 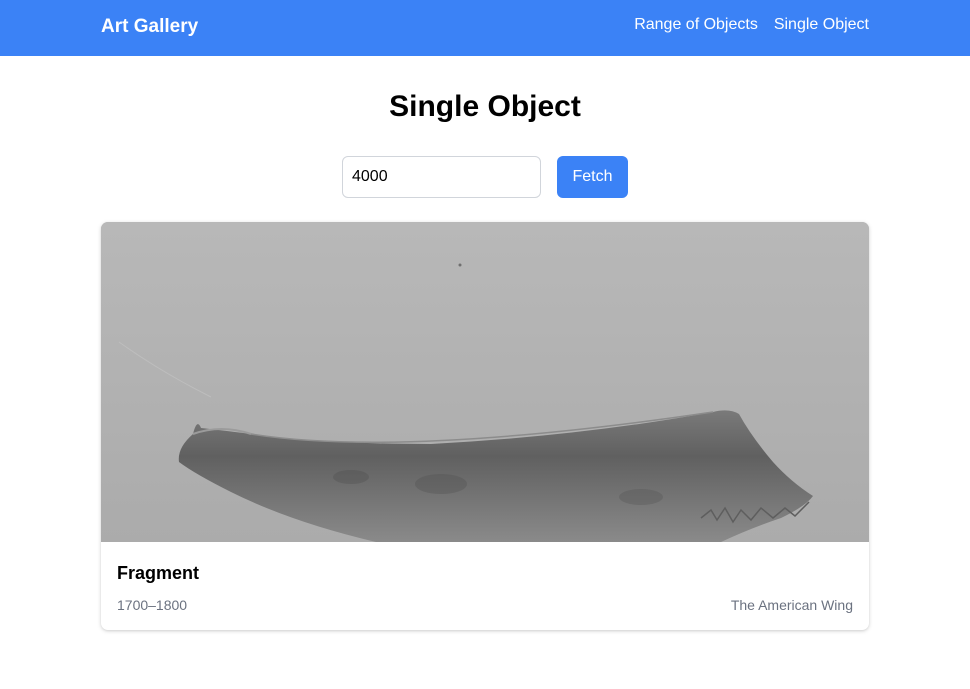 I want to click on object-id-input, so click(x=441, y=177).